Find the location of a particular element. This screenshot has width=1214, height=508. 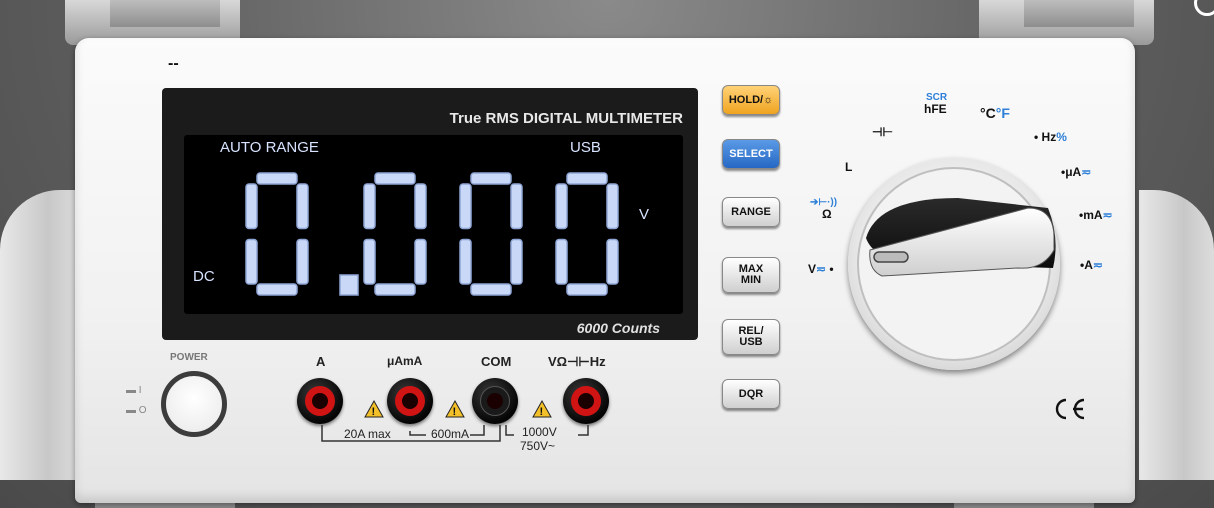

limit-750v-label: 750V~ is located at coordinates (538, 446).